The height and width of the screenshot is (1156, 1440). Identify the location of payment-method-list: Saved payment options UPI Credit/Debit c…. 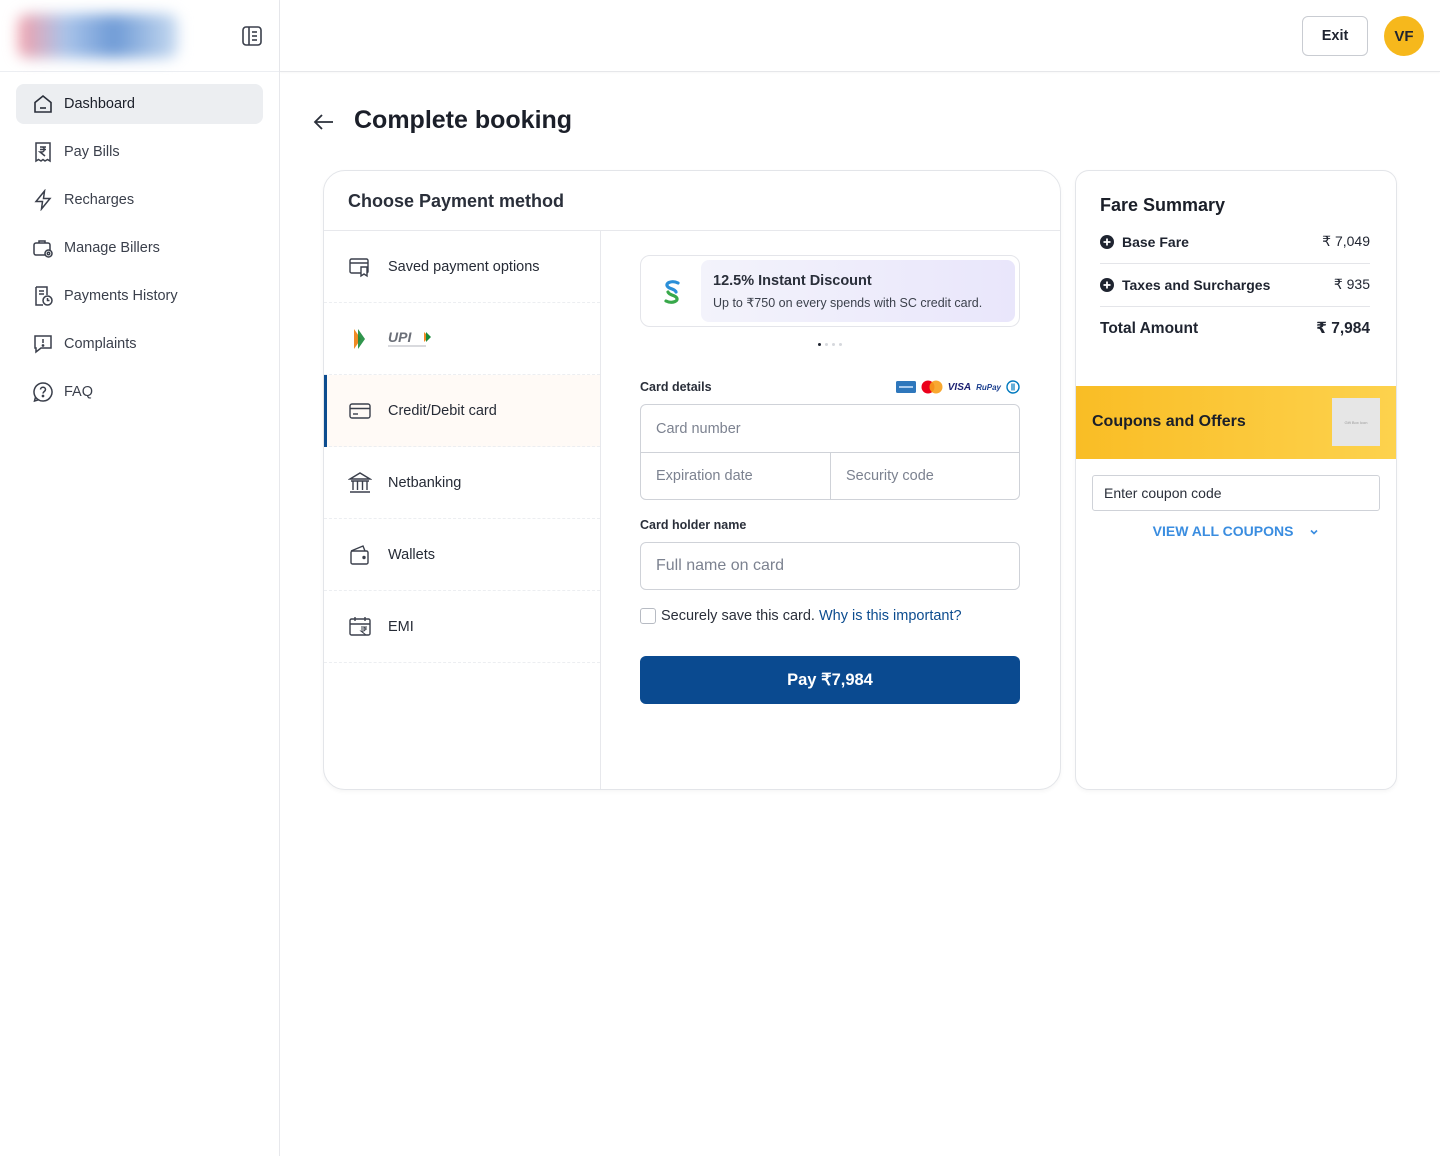
(462, 510).